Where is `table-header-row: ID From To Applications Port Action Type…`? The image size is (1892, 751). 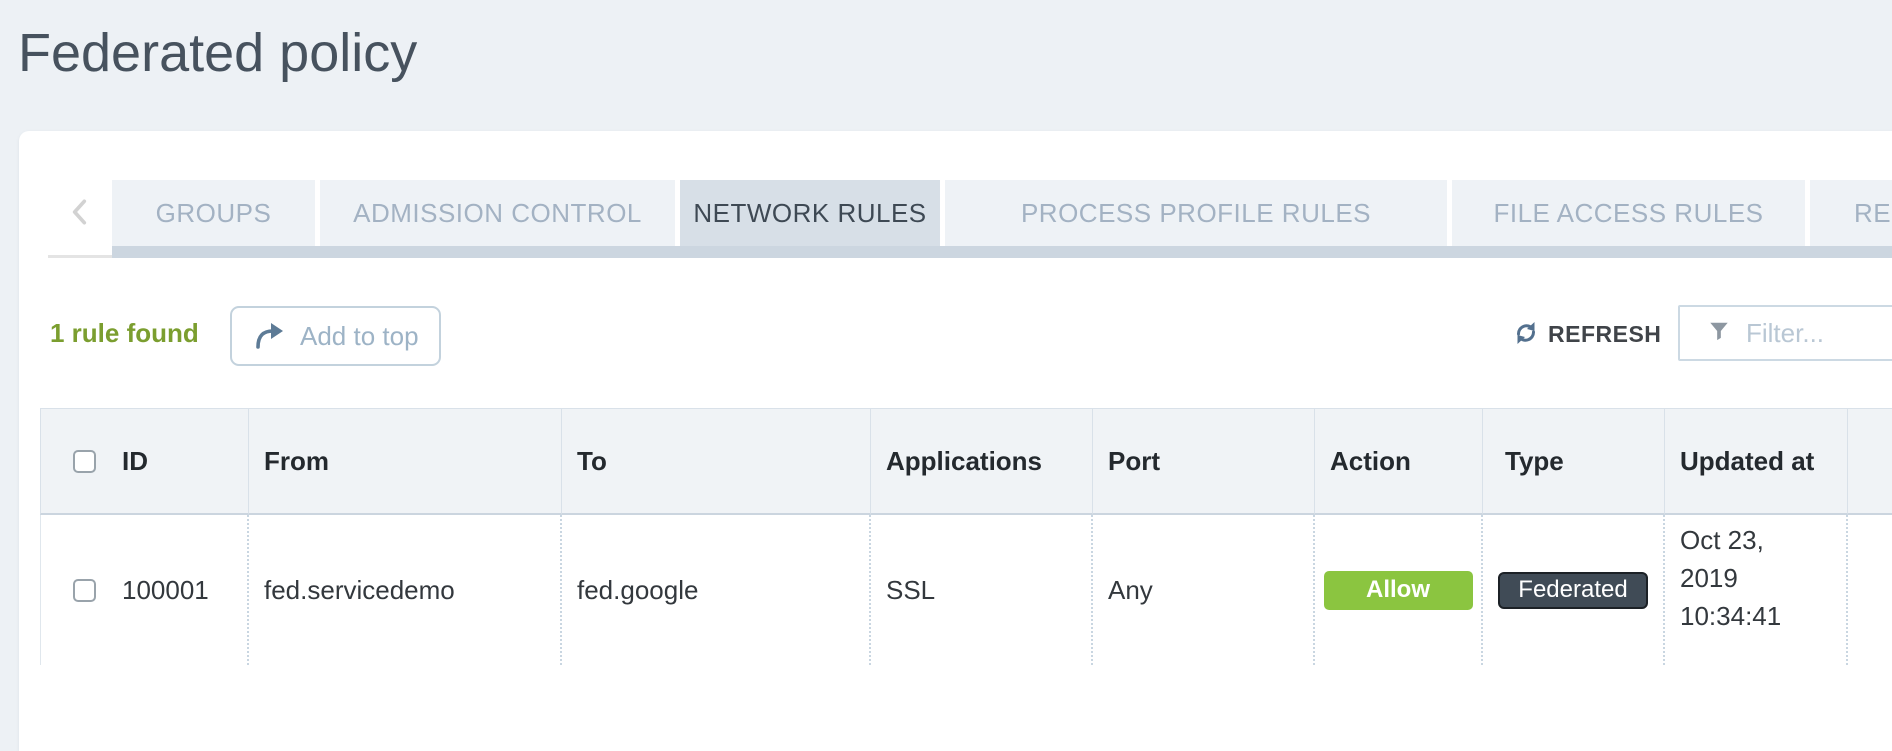
table-header-row: ID From To Applications Port Action Type… is located at coordinates (966, 461).